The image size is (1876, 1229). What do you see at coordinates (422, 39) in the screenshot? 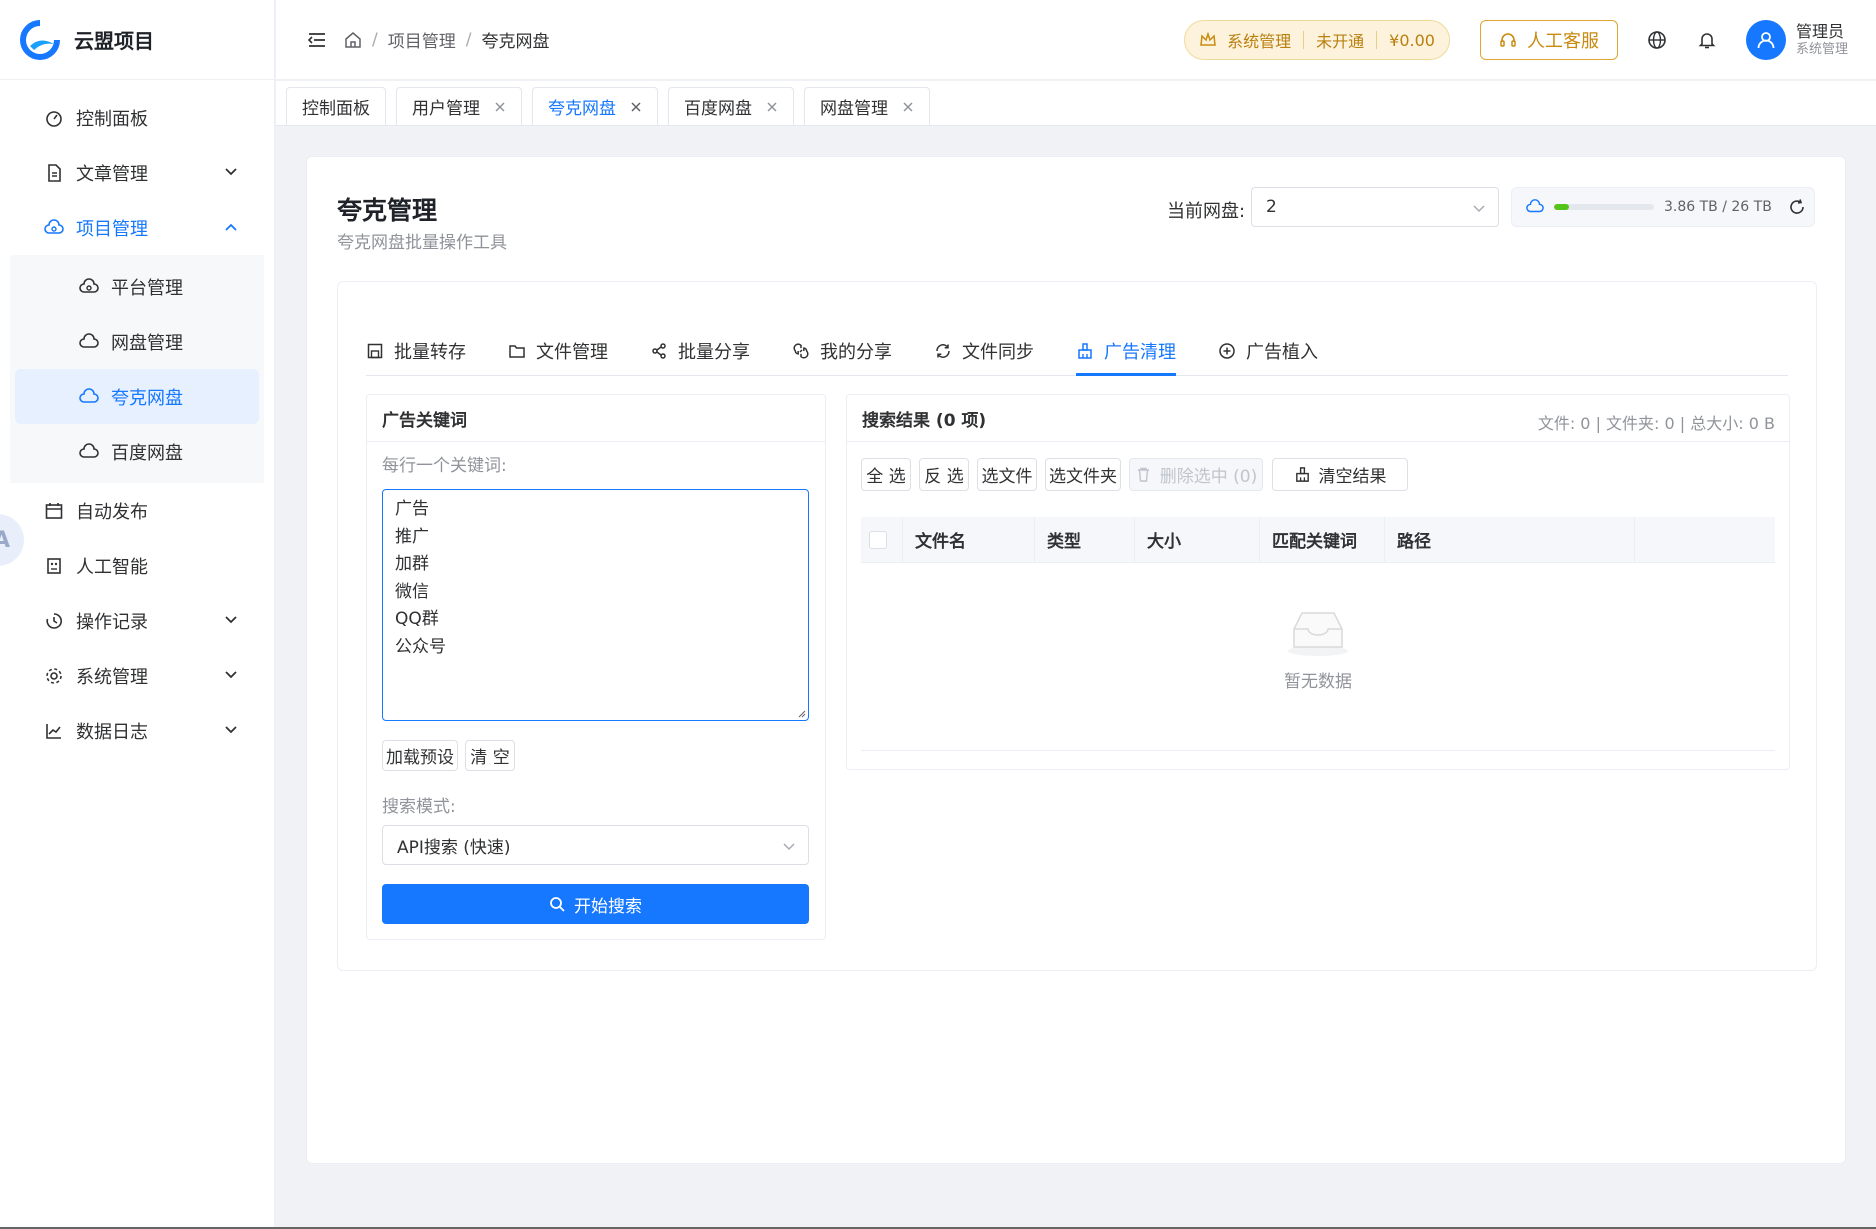
I see `breadcrumb-item: 项目管理` at bounding box center [422, 39].